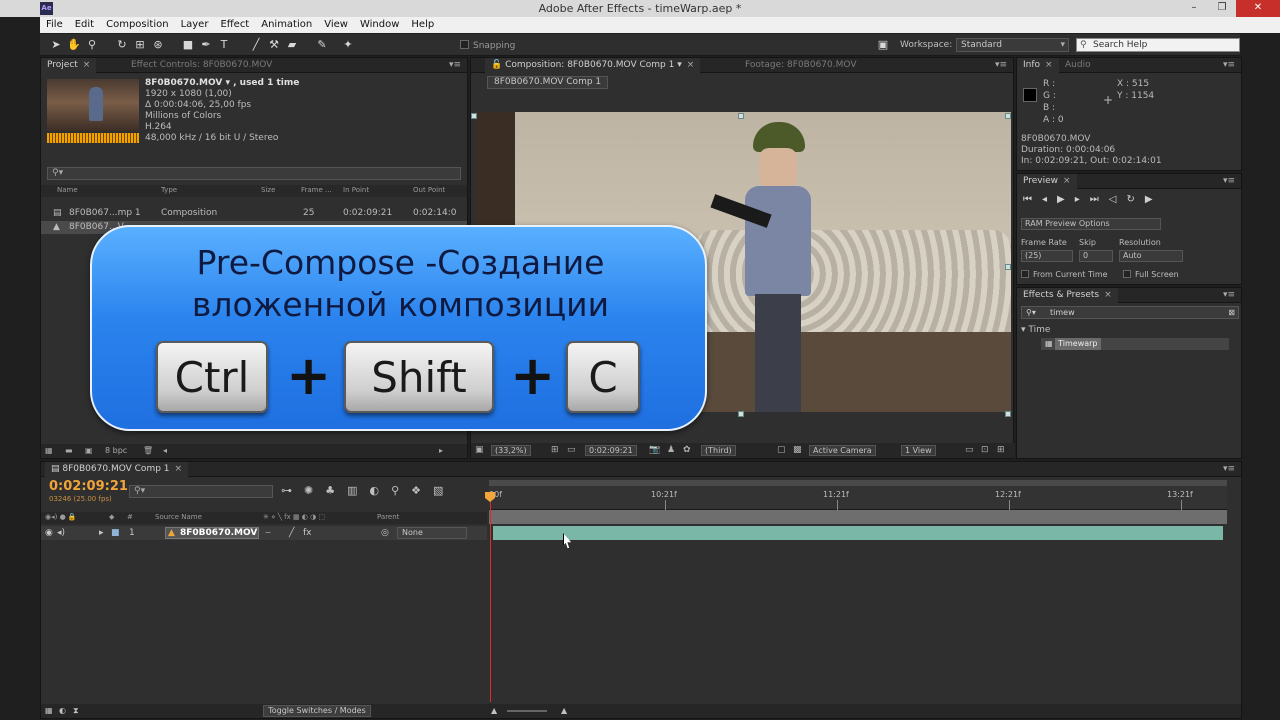  I want to click on puppet-tool-icon: ✦, so click(348, 45).